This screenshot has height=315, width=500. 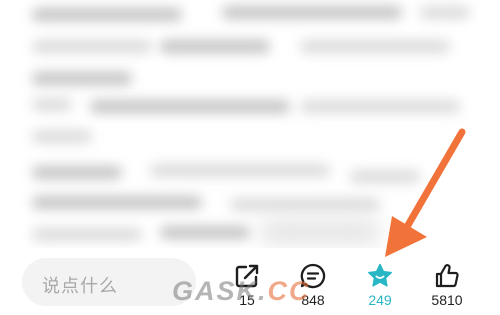 What do you see at coordinates (320, 232) in the screenshot?
I see `blurred-image-region` at bounding box center [320, 232].